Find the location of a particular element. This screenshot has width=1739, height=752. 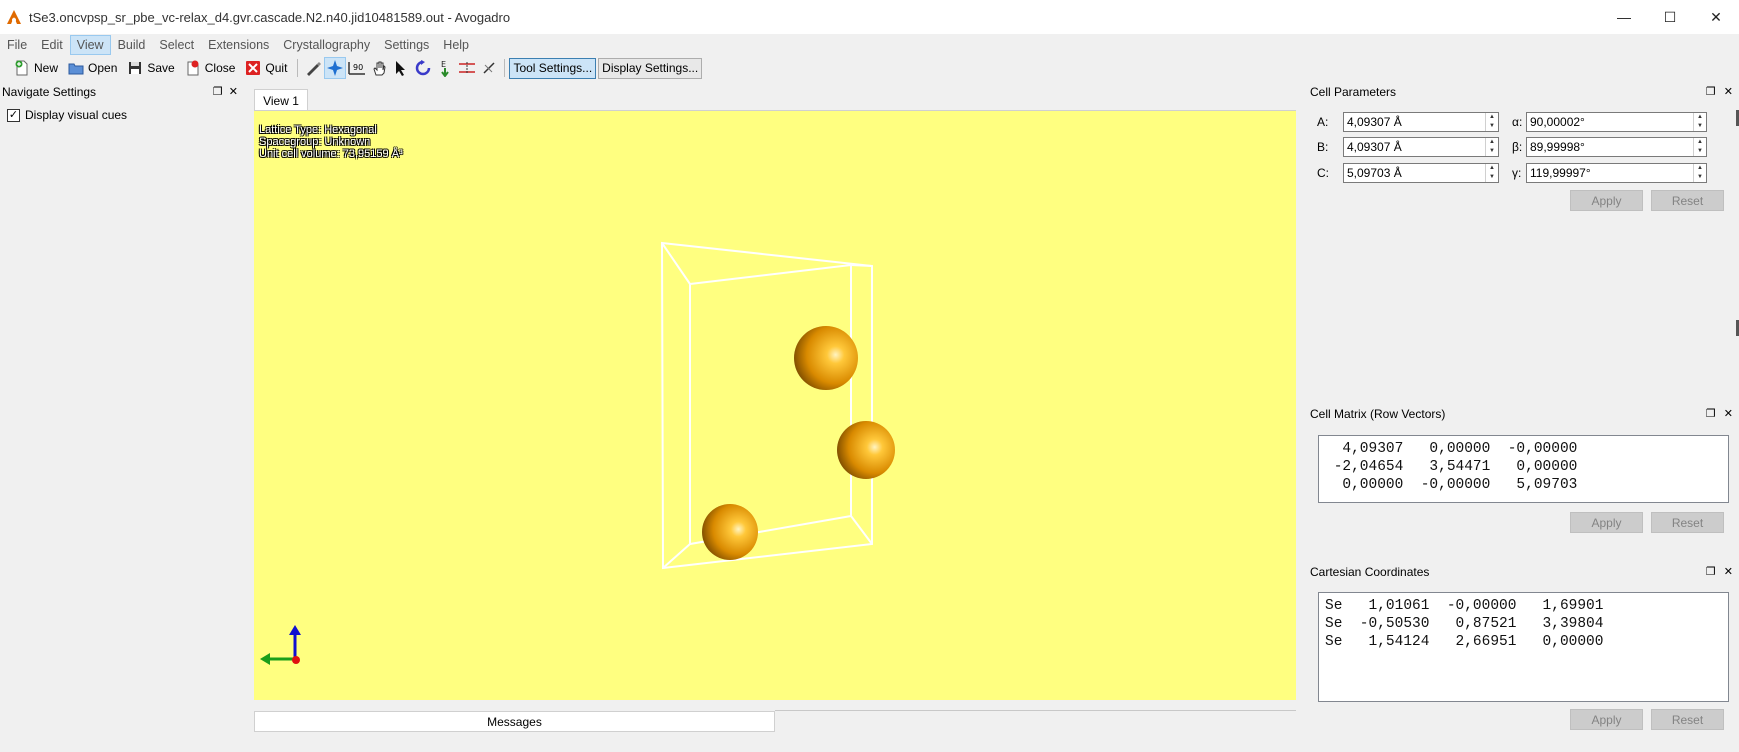

quit-label: Quit is located at coordinates (276, 68).